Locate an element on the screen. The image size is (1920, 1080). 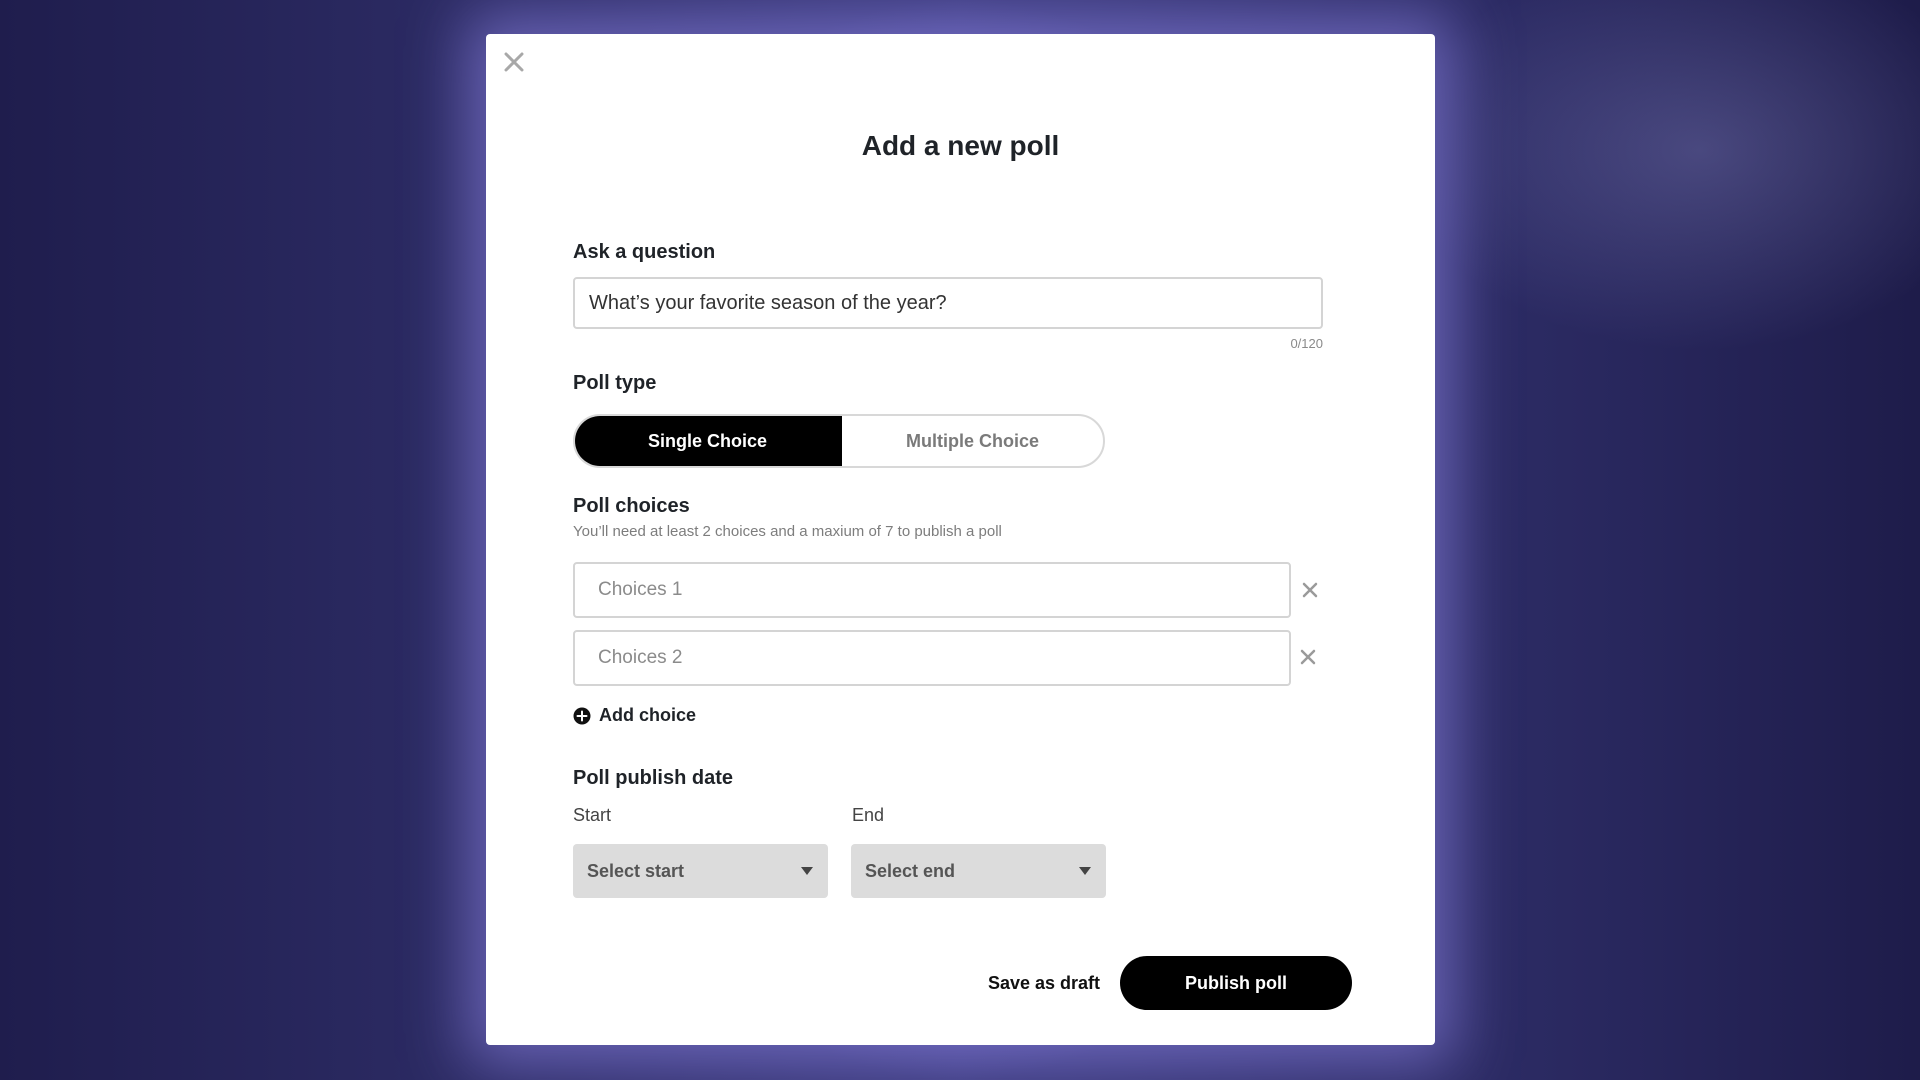
plus-circle-icon is located at coordinates (582, 715).